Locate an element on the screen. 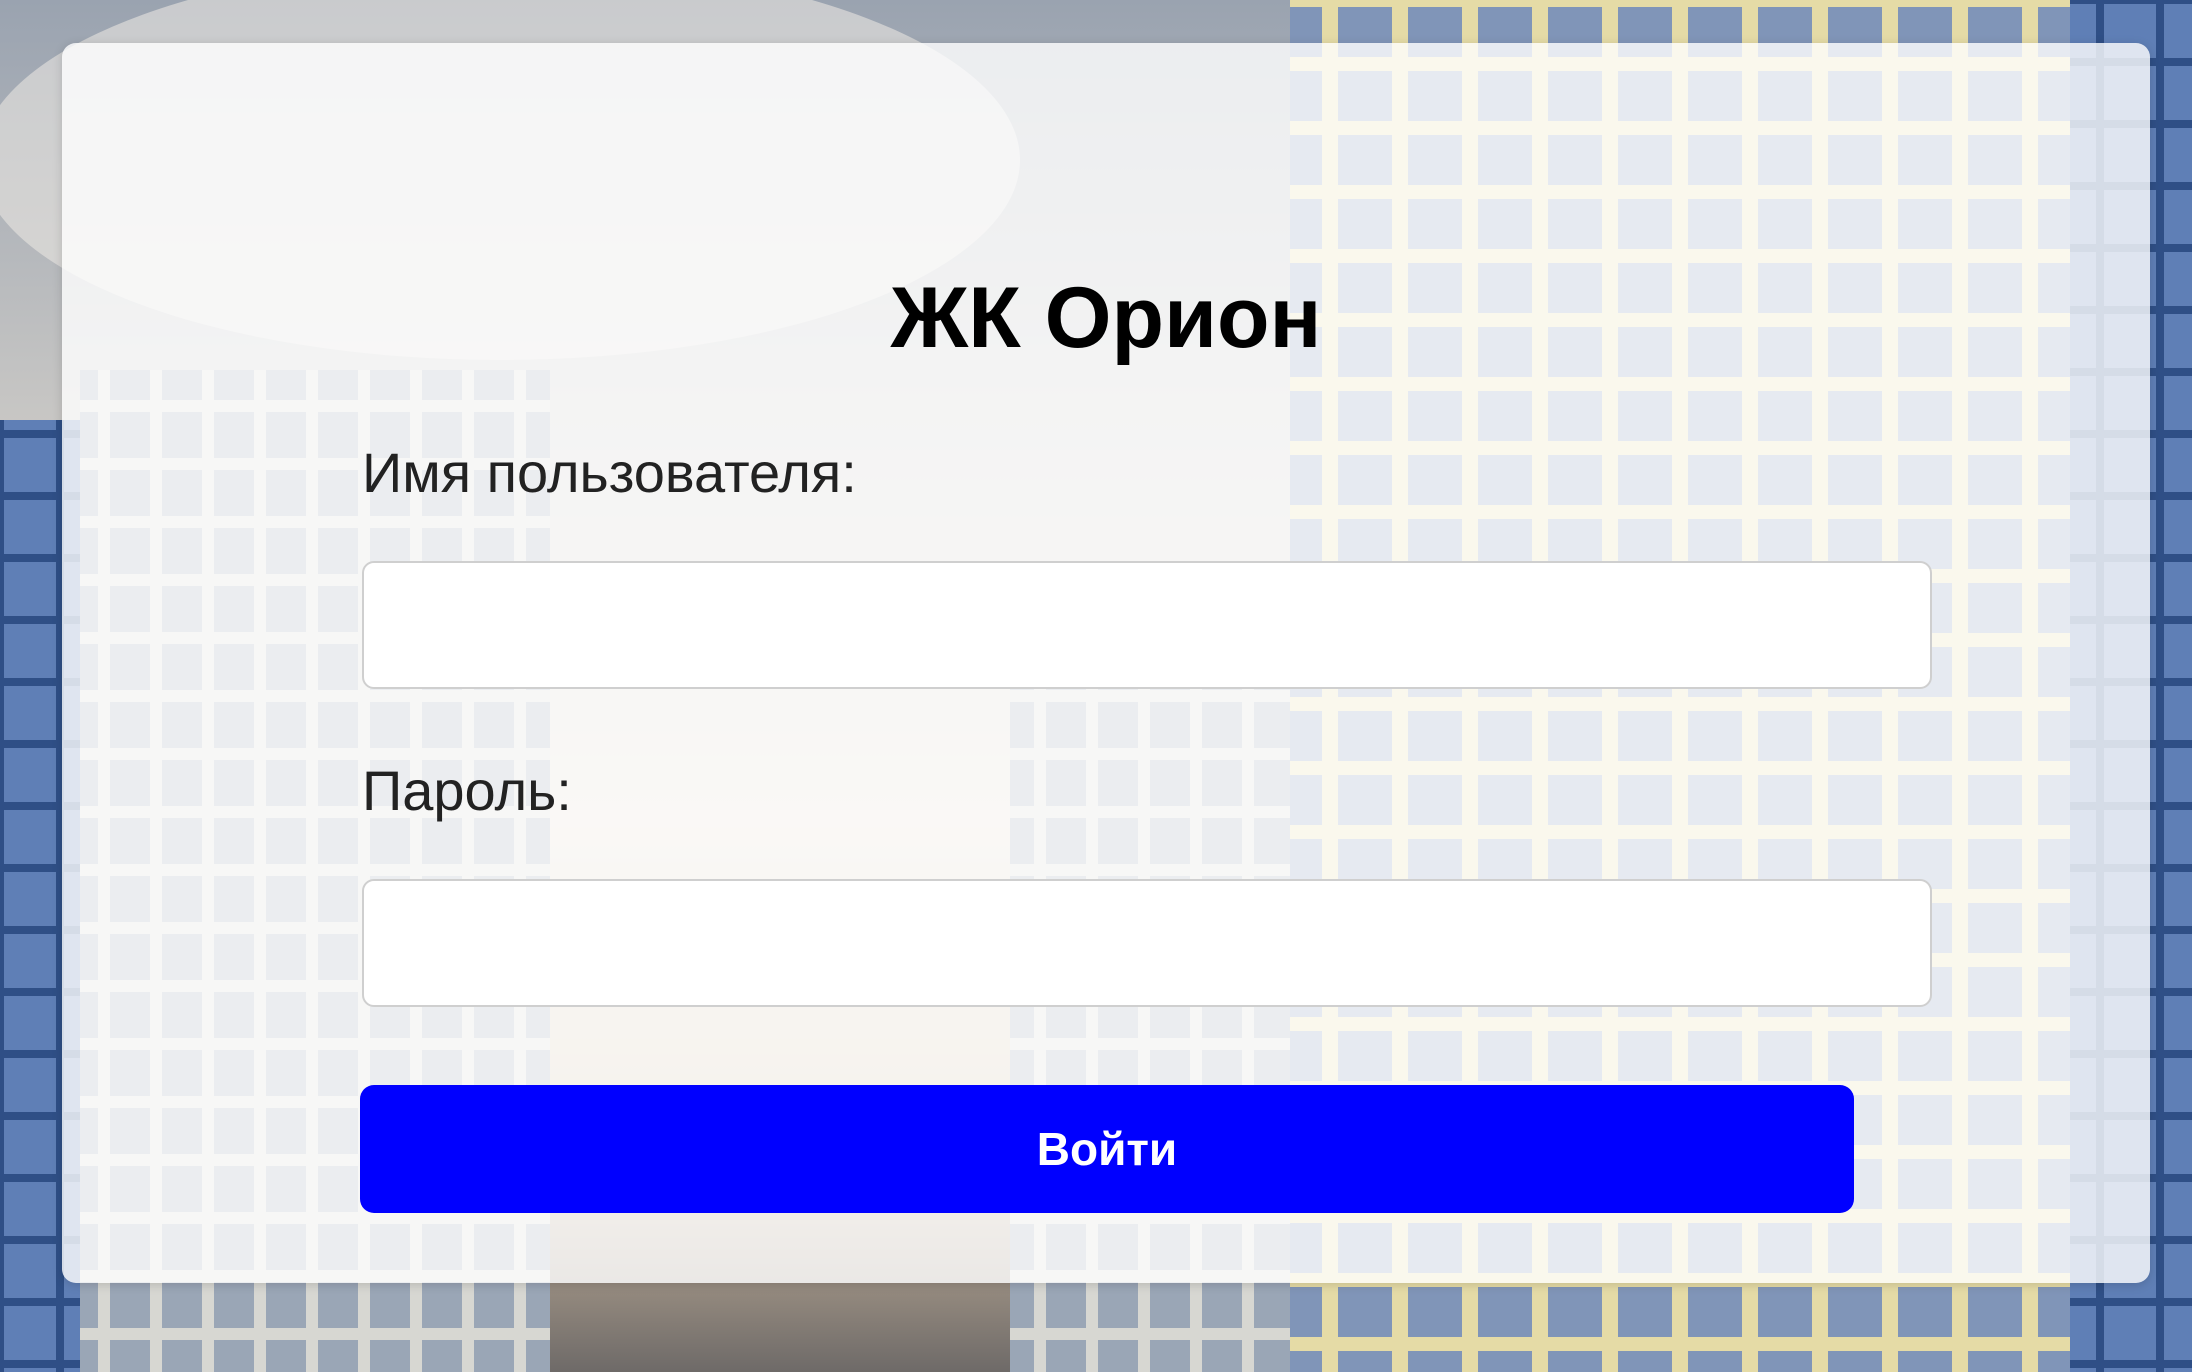 This screenshot has width=2192, height=1372. username-input is located at coordinates (1147, 625).